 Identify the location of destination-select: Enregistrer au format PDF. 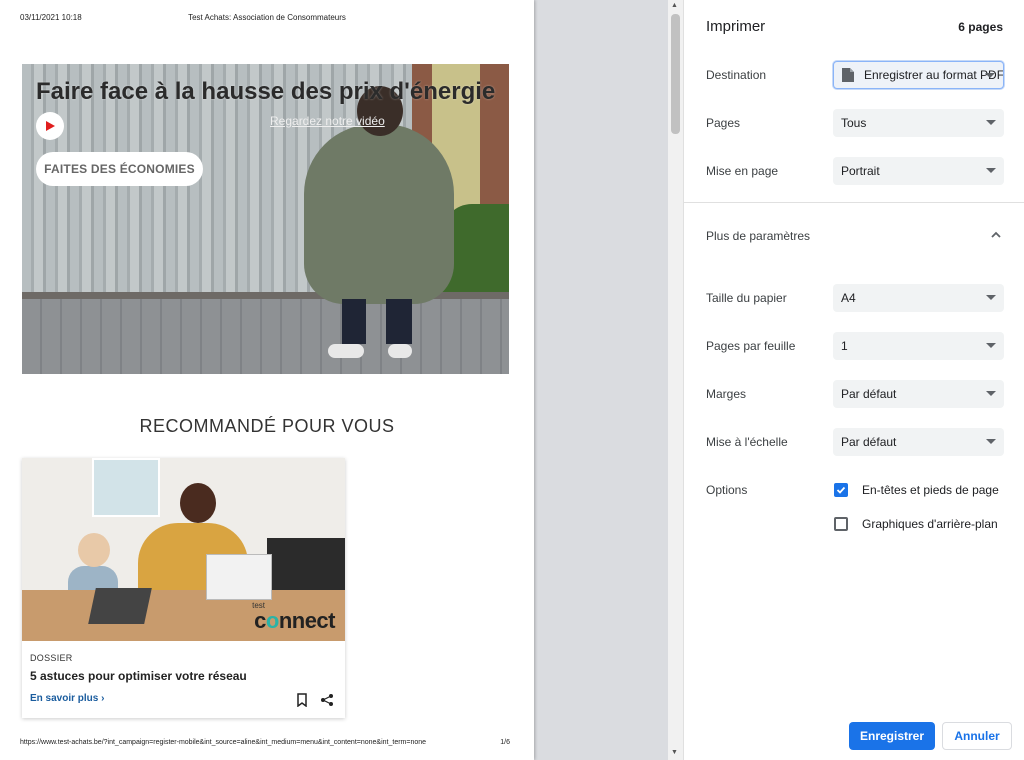
(918, 75).